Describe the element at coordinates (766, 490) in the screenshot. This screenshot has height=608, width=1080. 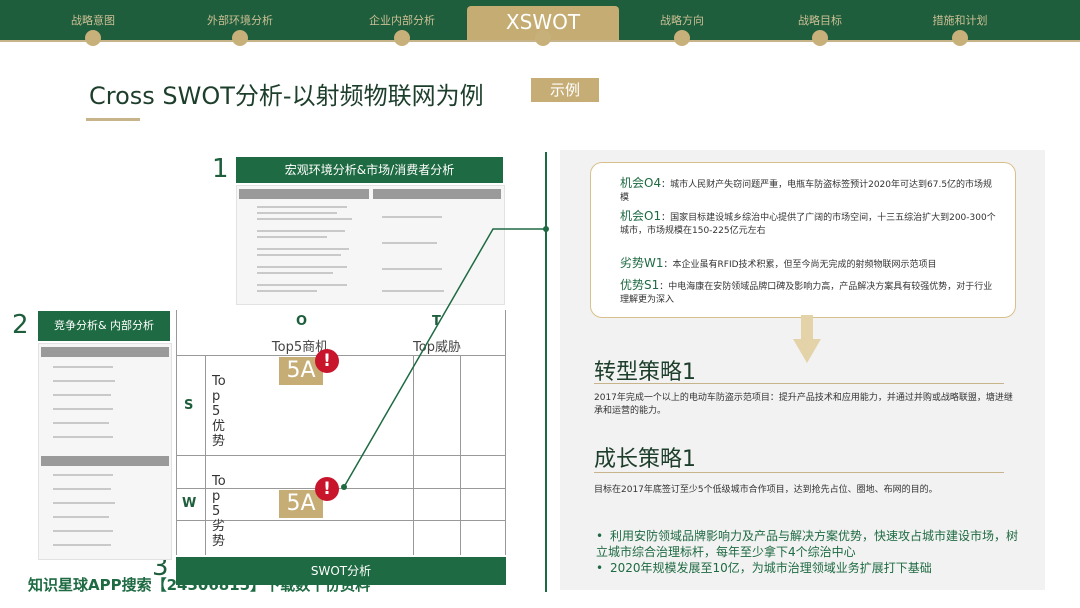
I see `growth-strategy-desc: 目标在2017年底签订至少5个低级城市合作项目，达到抢先占位、圈地、布网的目的。` at that location.